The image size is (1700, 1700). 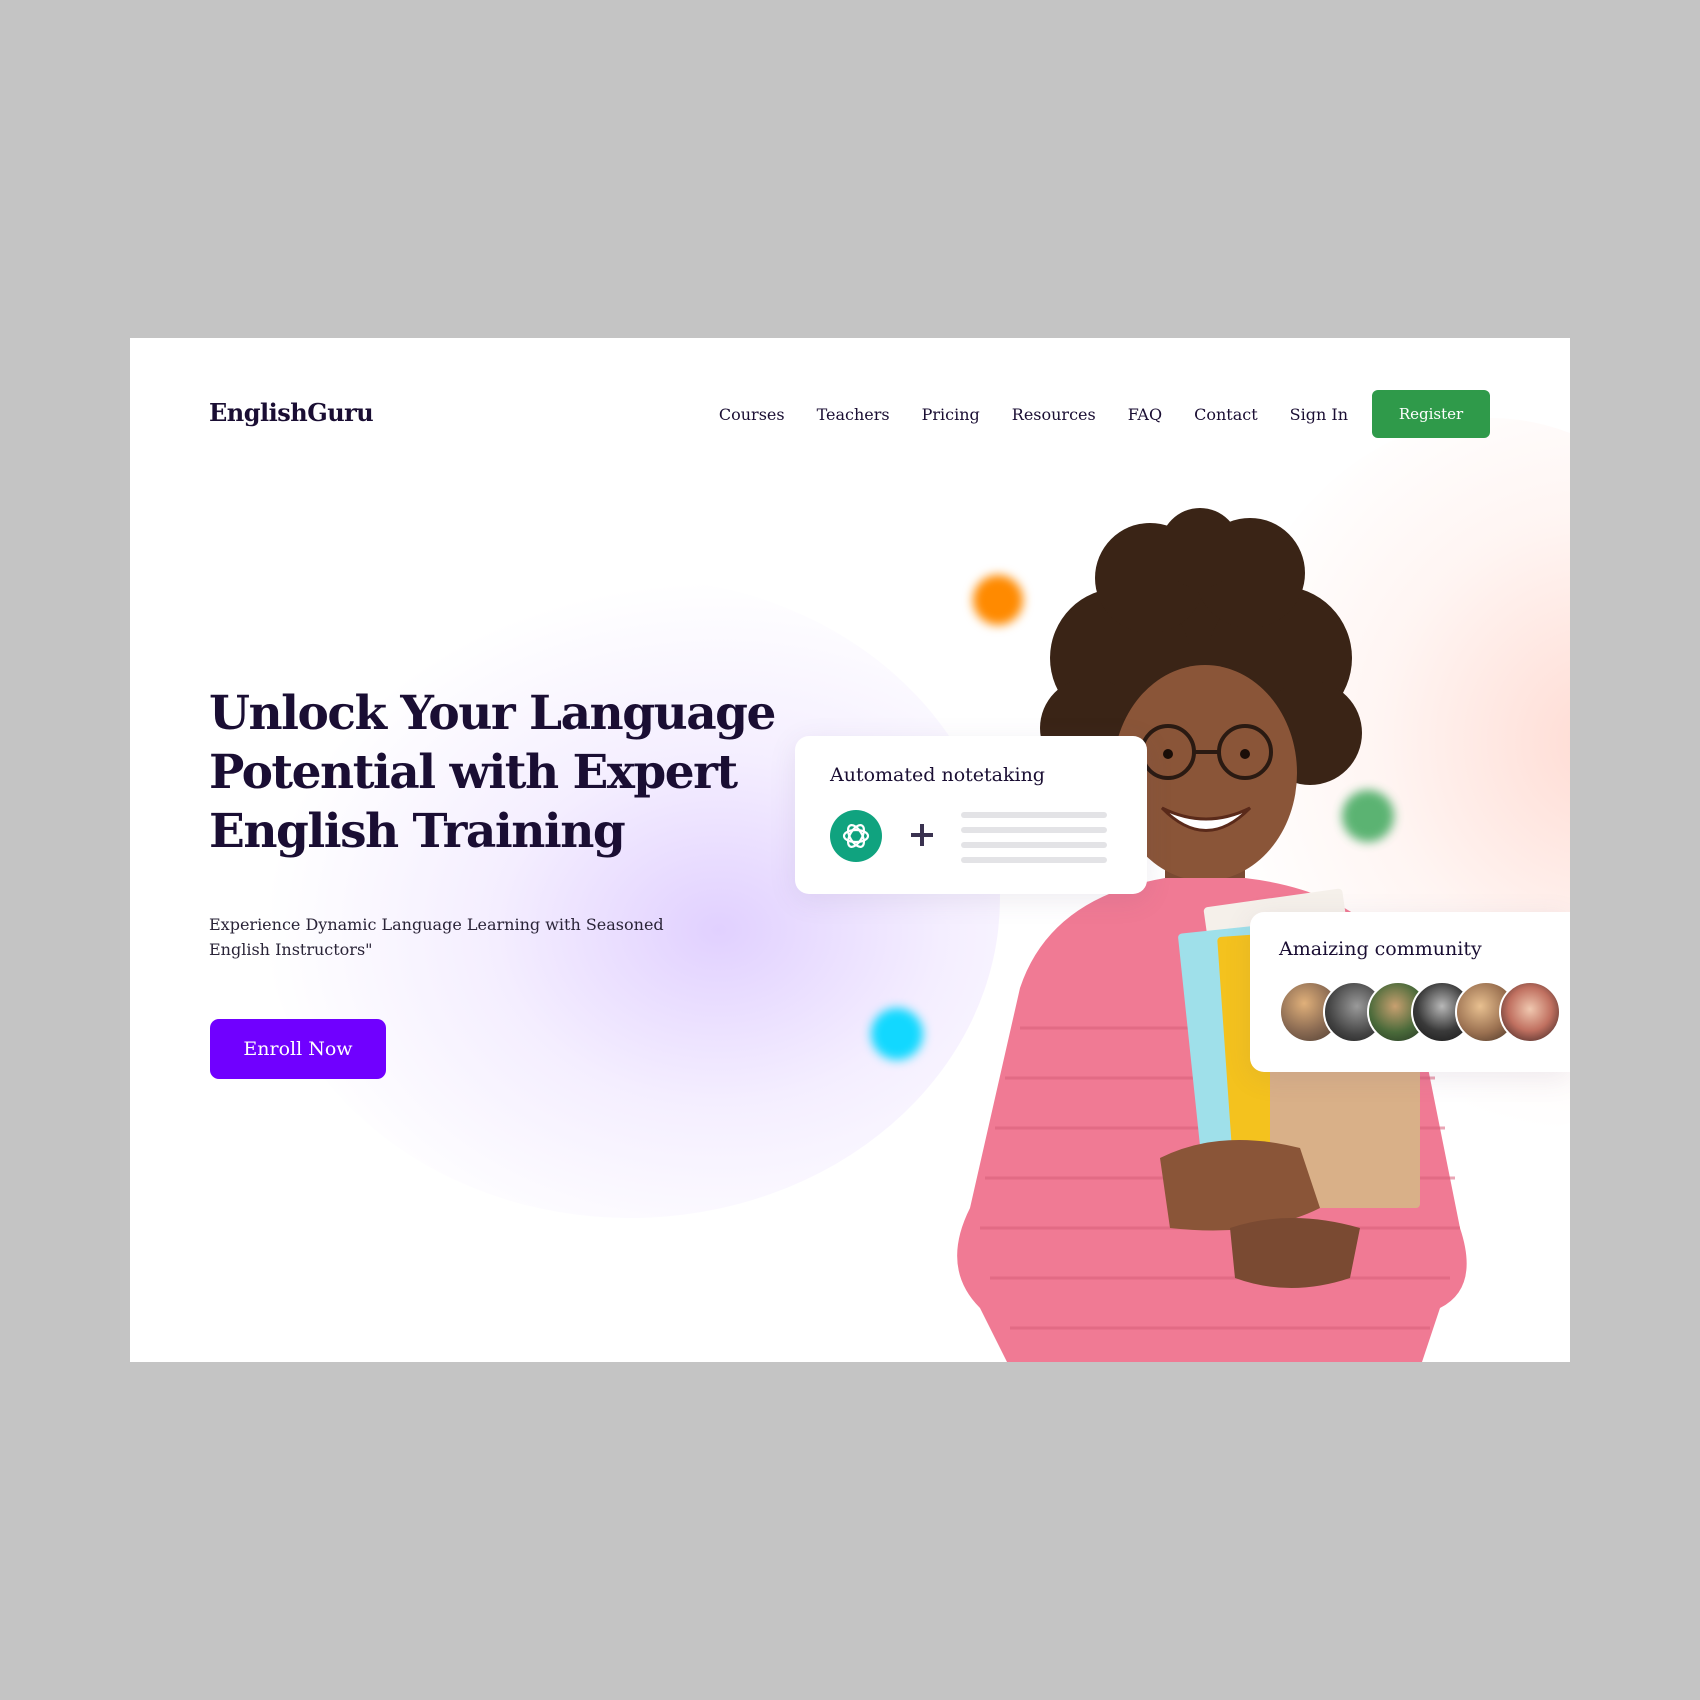 I want to click on nav-sign-in: Sign In, so click(x=1319, y=414).